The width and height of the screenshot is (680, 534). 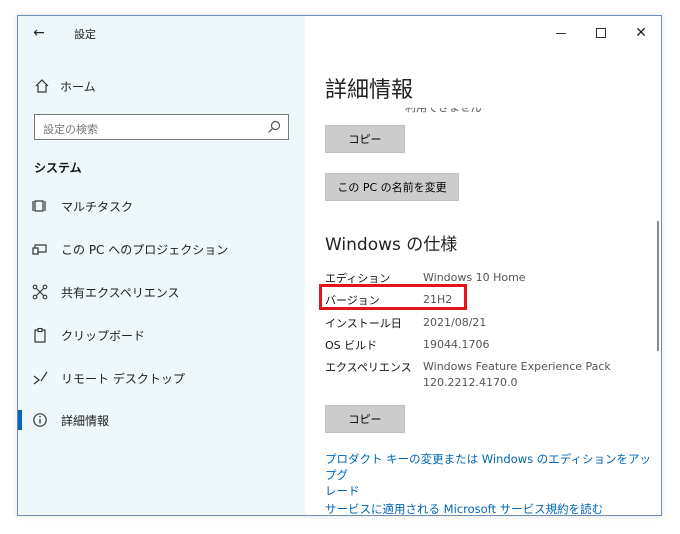 I want to click on projection-icon, so click(x=39, y=249).